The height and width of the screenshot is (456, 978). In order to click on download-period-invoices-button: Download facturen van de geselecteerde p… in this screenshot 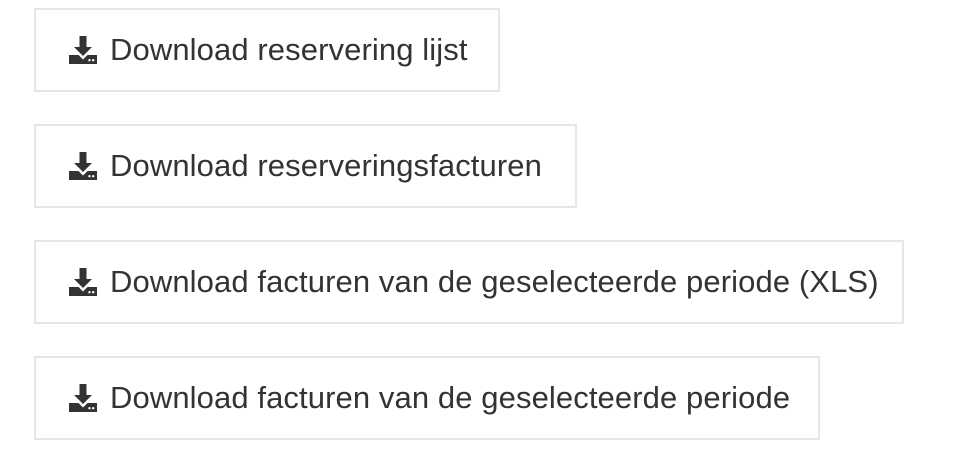, I will do `click(427, 398)`.